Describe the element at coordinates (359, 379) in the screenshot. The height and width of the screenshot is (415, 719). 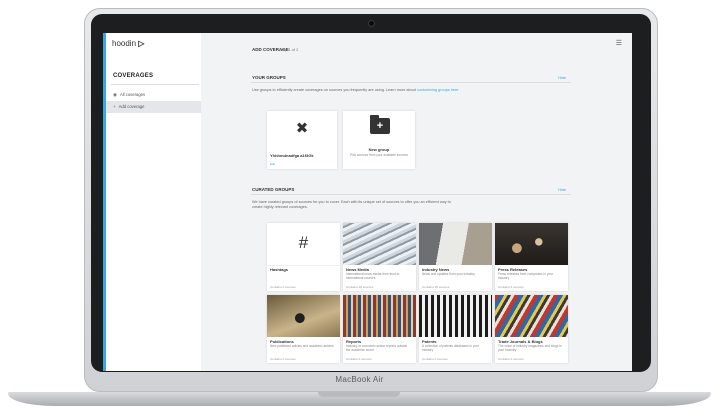
I see `device-brand-label: MacBook Air` at that location.